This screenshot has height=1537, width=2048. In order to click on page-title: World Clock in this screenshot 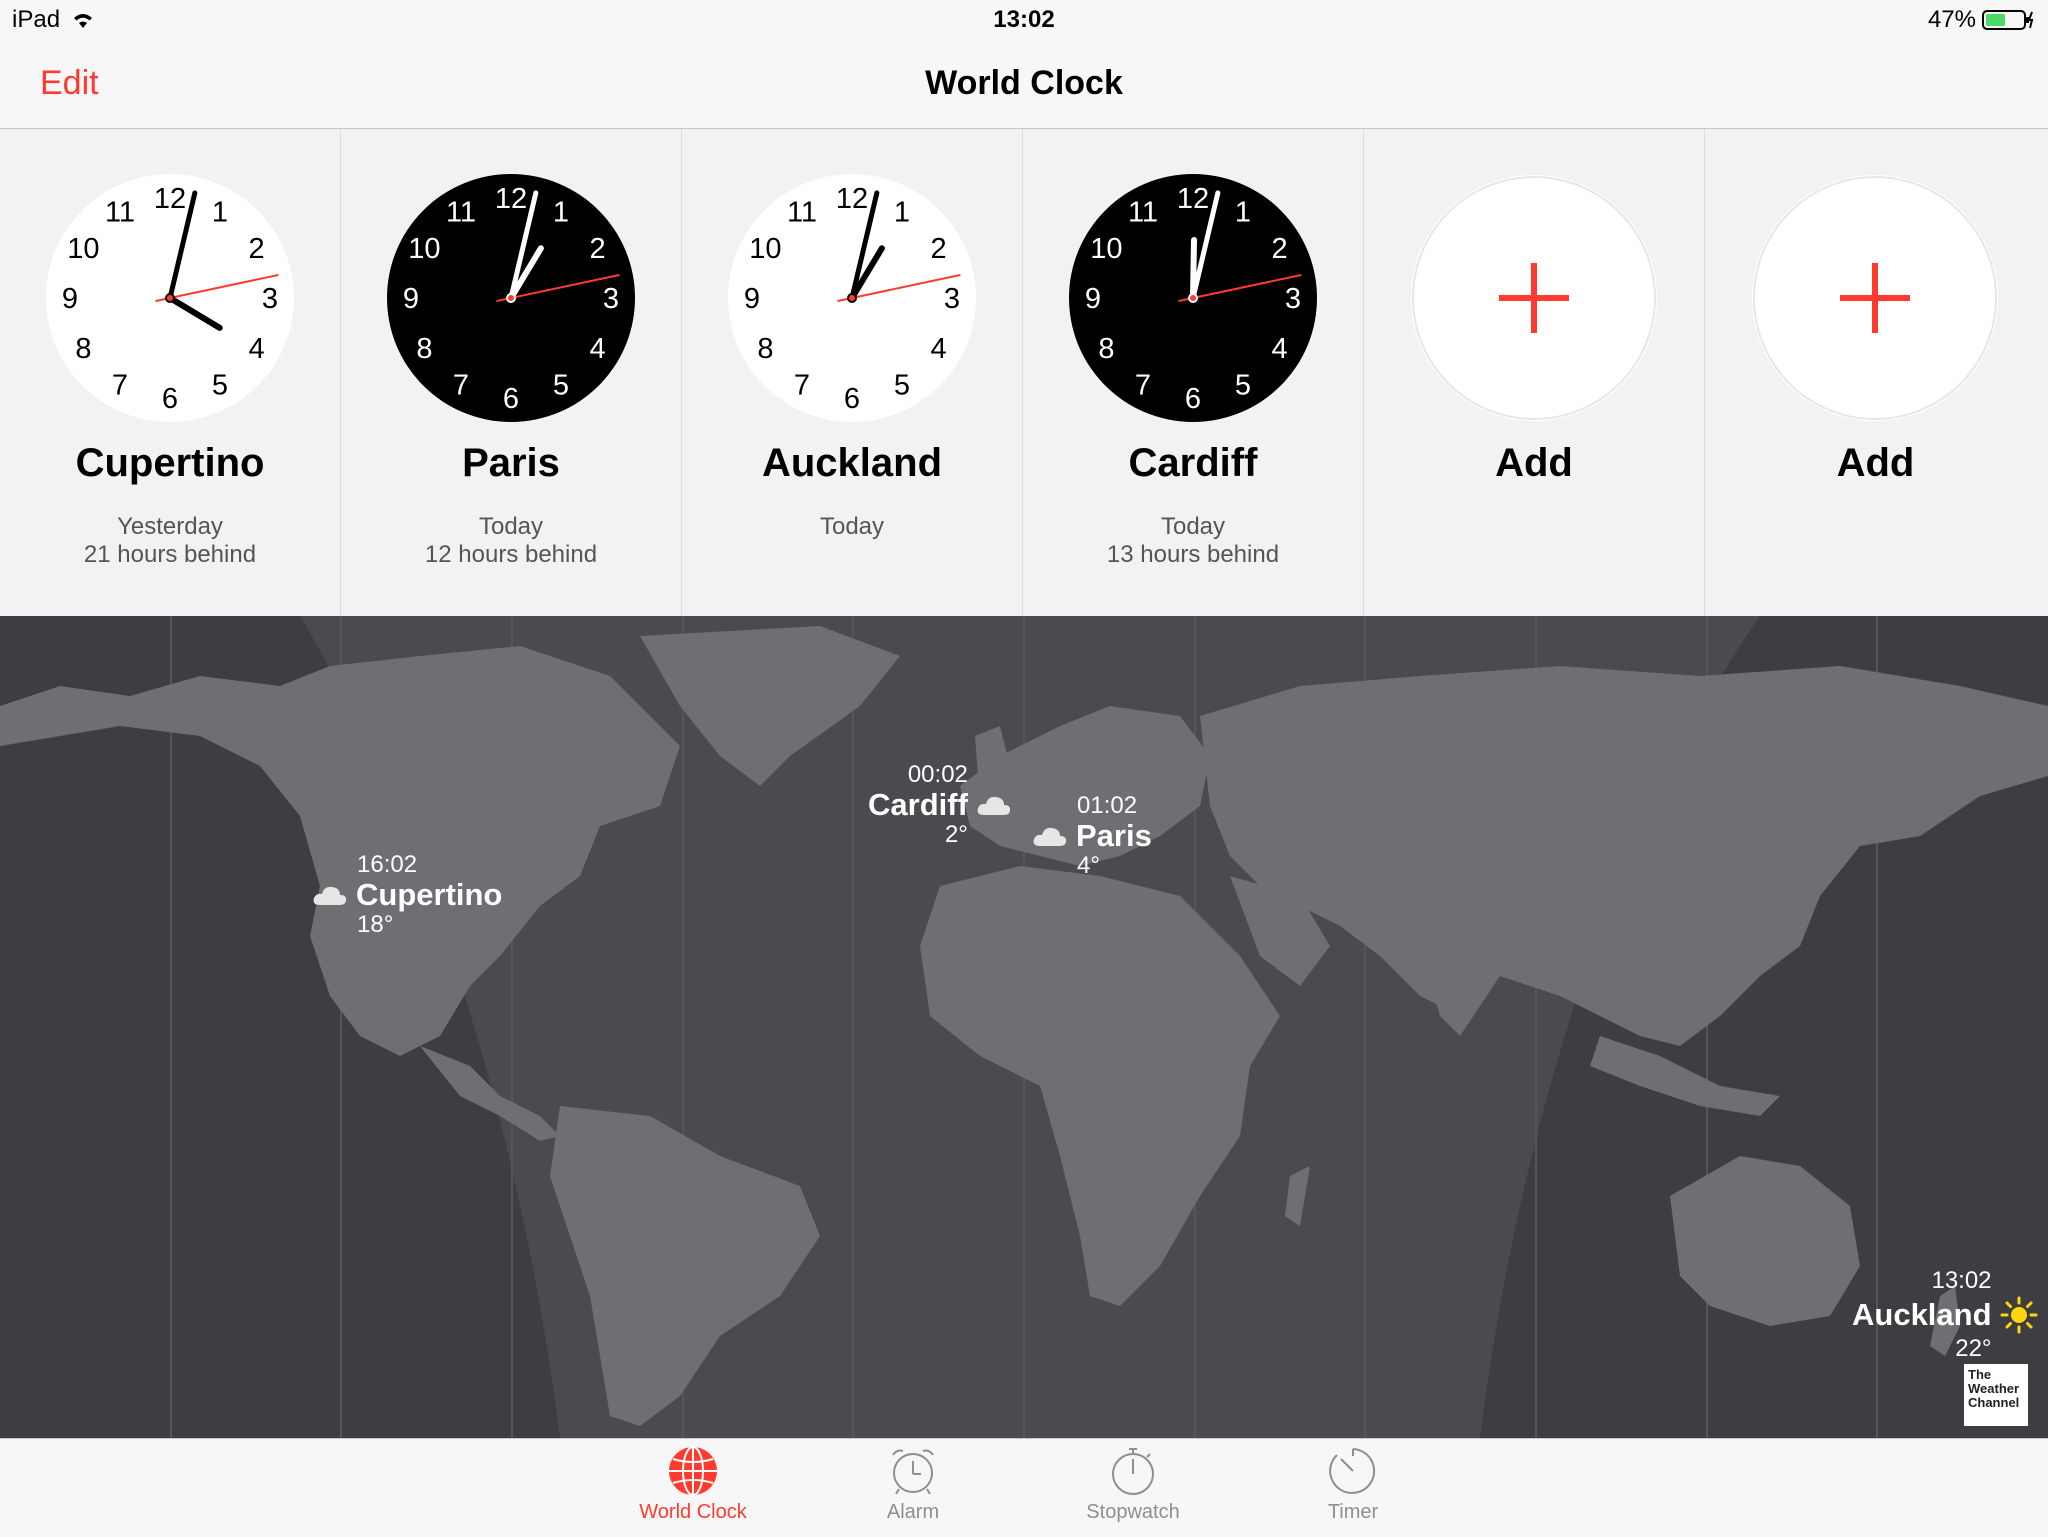, I will do `click(1024, 83)`.